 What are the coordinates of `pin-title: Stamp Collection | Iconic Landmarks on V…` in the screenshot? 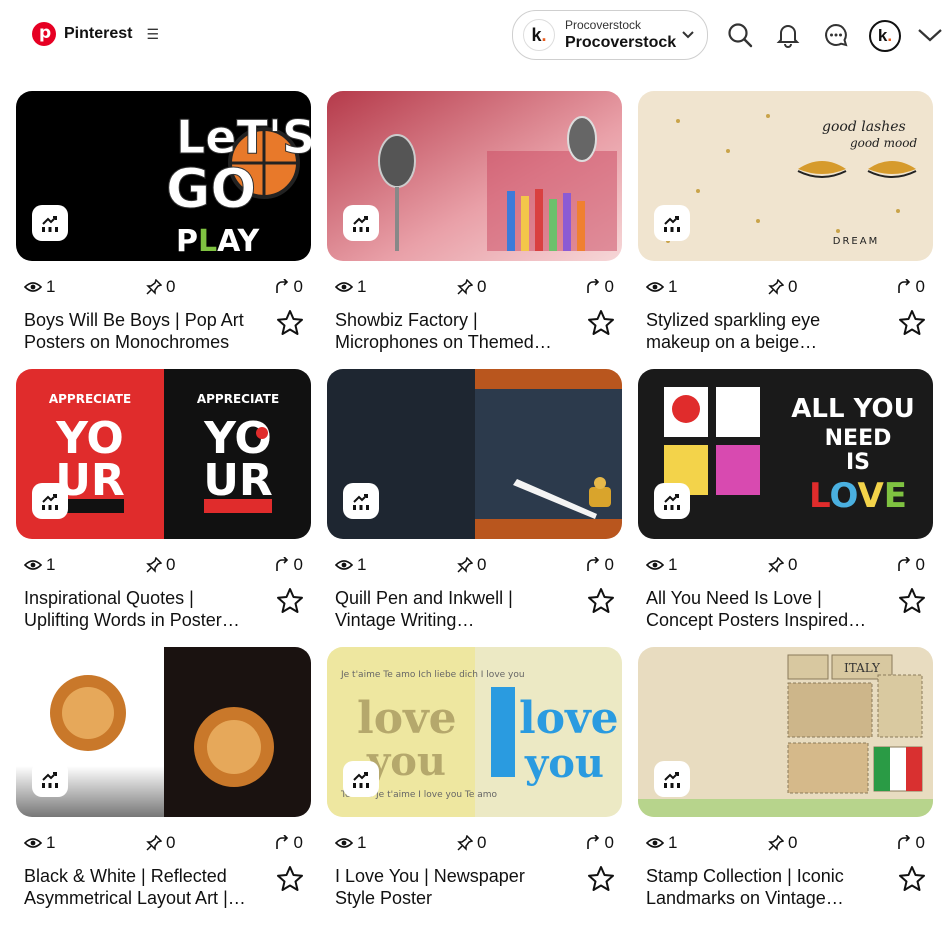 It's located at (762, 887).